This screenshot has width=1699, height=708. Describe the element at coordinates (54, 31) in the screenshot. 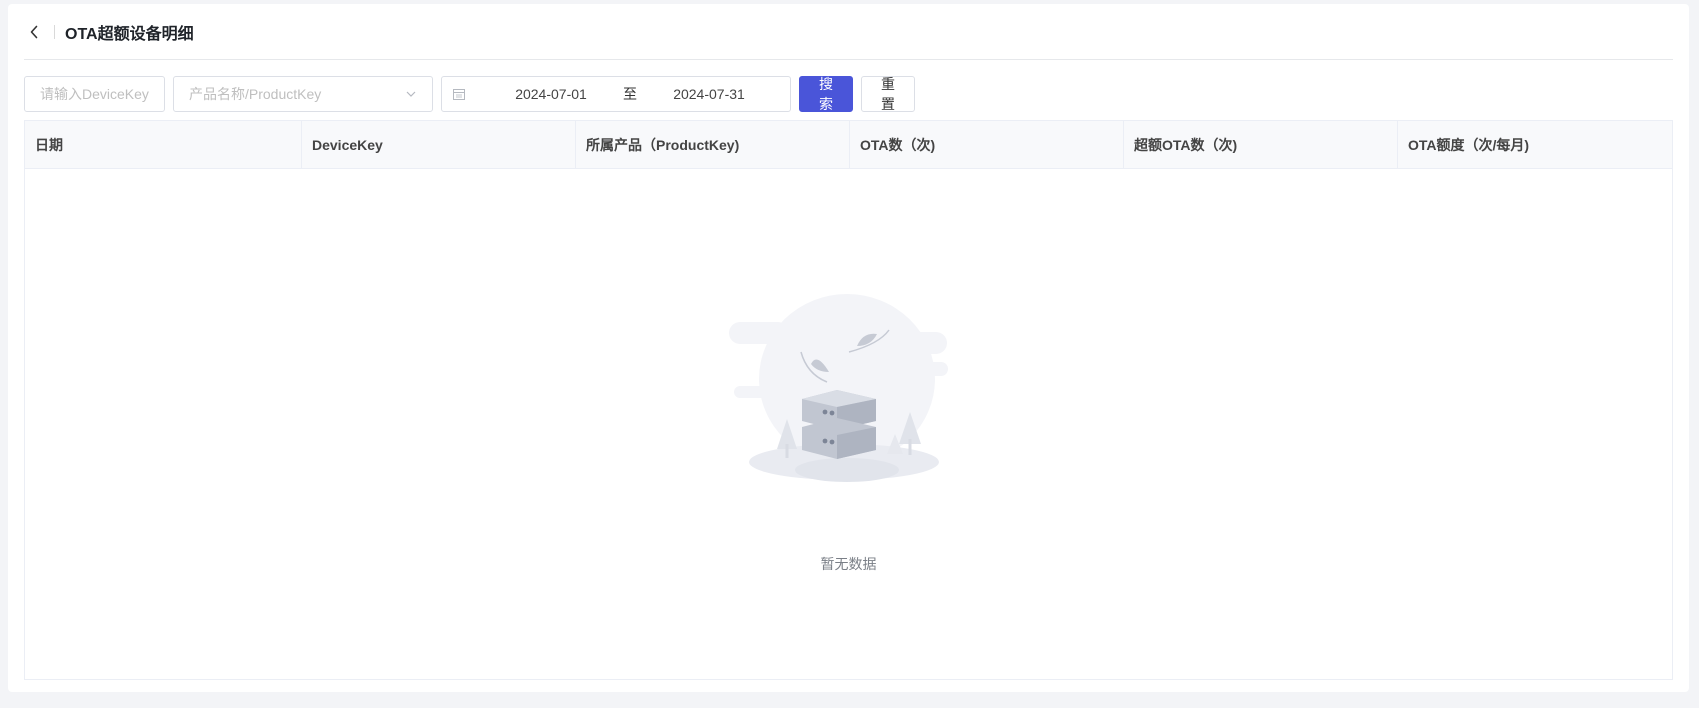

I see `header-divider` at that location.